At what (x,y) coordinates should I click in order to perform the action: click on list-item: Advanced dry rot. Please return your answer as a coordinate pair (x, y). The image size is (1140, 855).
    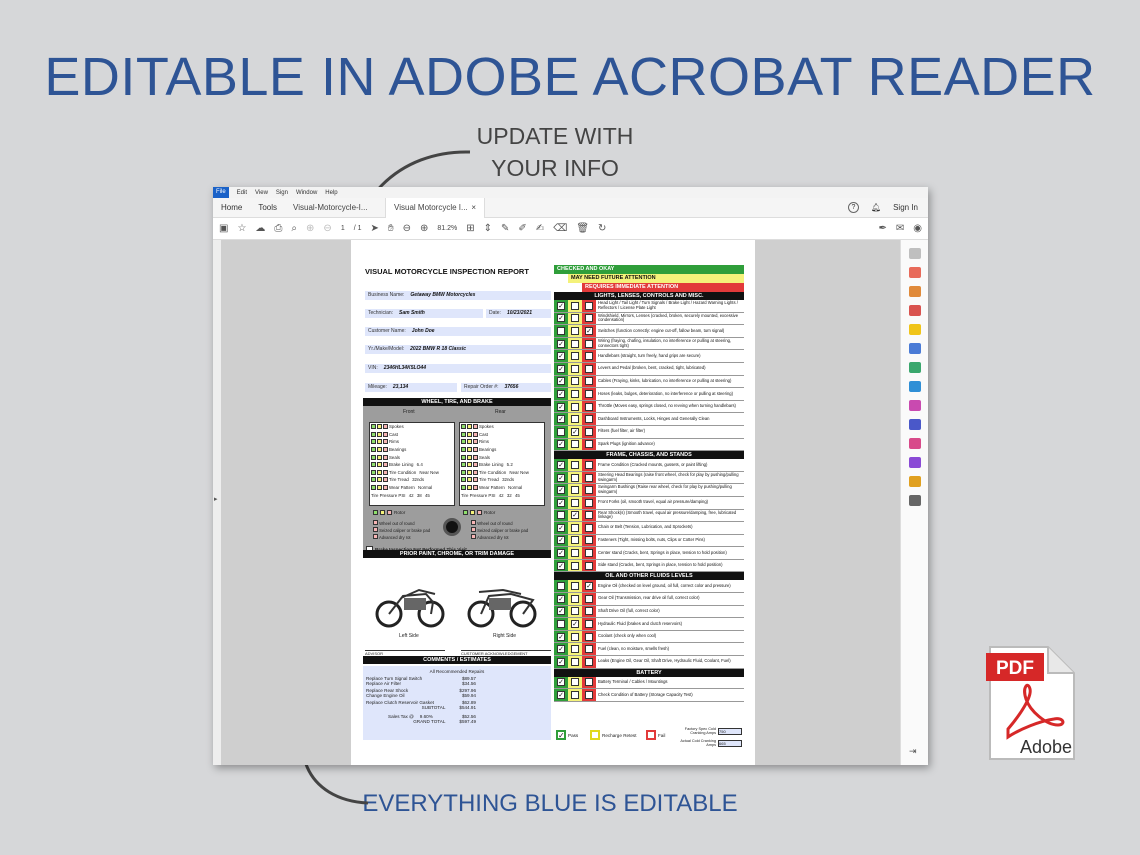
    Looking at the image, I should click on (499, 537).